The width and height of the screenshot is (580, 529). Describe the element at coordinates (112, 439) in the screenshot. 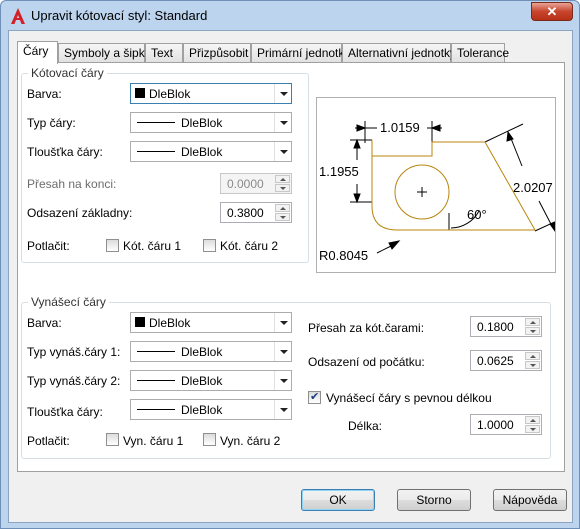

I see `ext-suppress1-checkbox` at that location.